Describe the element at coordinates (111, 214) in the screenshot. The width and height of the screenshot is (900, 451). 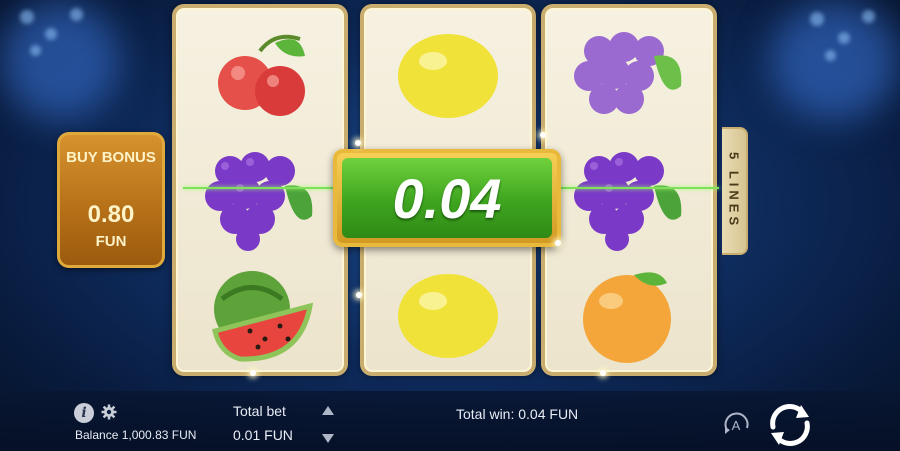
I see `buy-bonus-price: 0.80` at that location.